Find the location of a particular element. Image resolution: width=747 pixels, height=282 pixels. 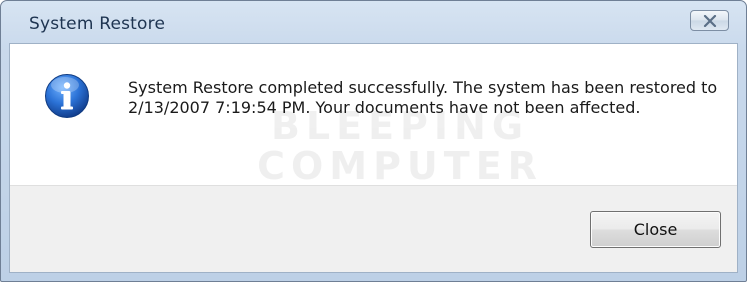

window-close-button is located at coordinates (709, 20).